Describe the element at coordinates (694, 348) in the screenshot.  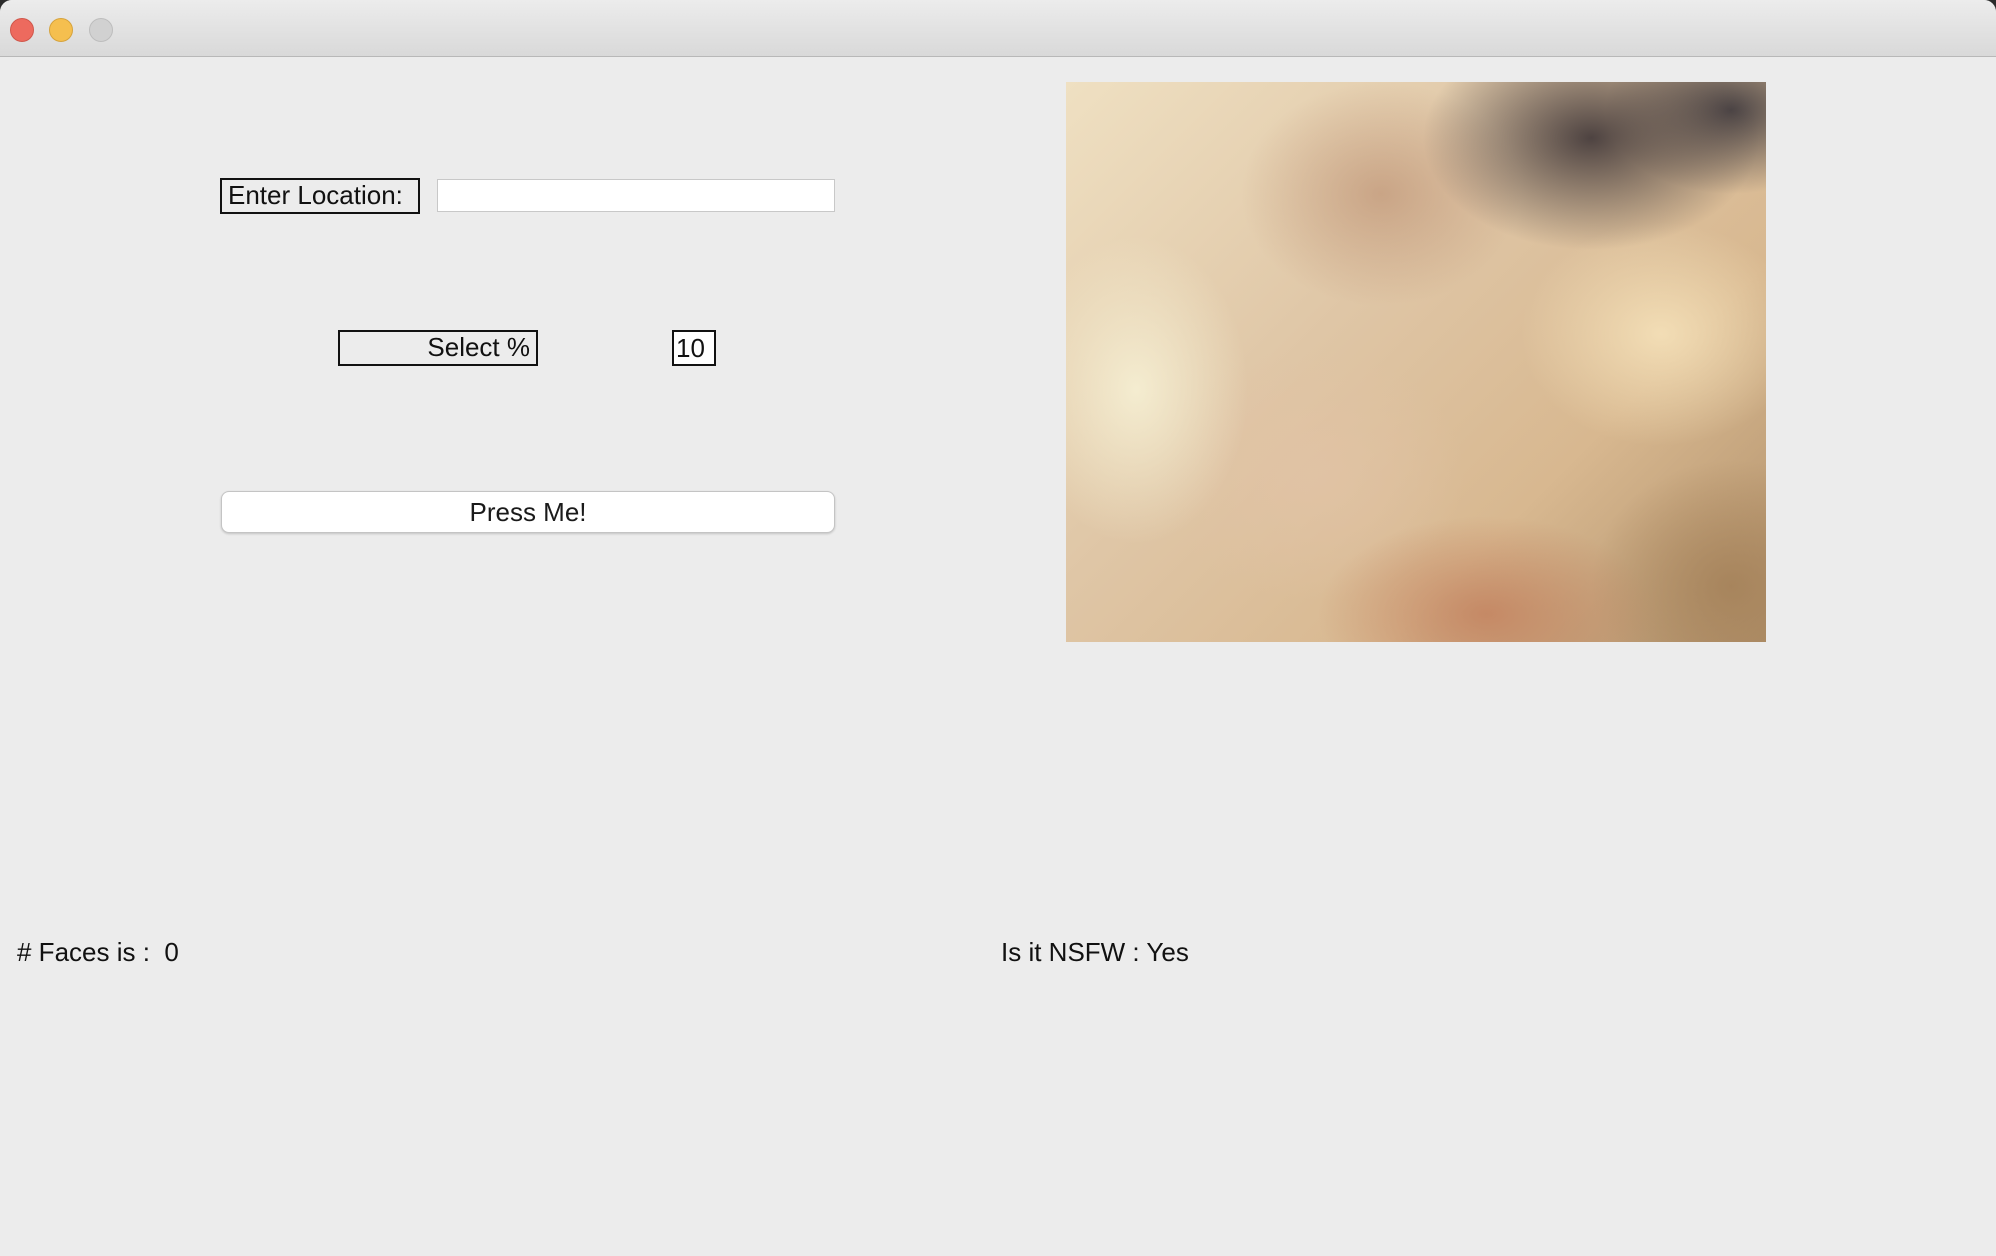
I see `percent-input` at that location.